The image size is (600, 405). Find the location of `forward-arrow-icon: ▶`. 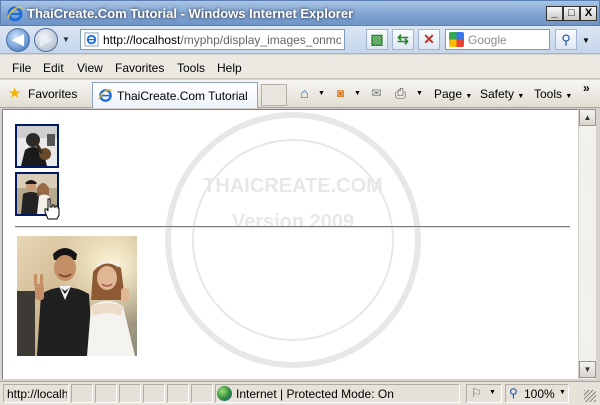

forward-arrow-icon: ▶ is located at coordinates (46, 39).